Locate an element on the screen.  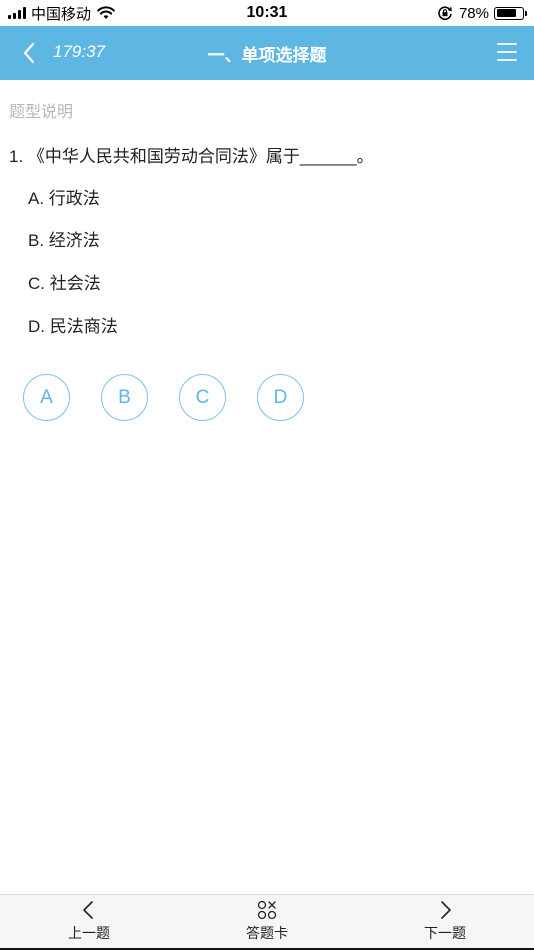
answer-card-label: 答题卡 is located at coordinates (267, 933).